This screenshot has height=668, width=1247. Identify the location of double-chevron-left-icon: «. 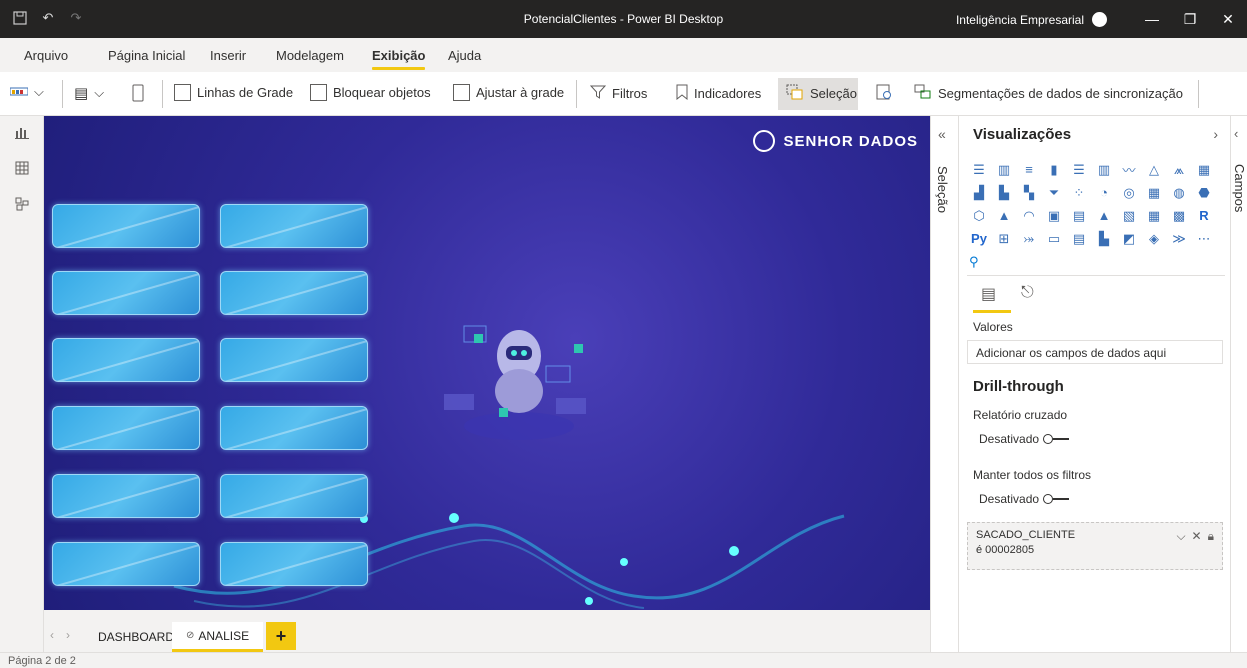
(942, 134).